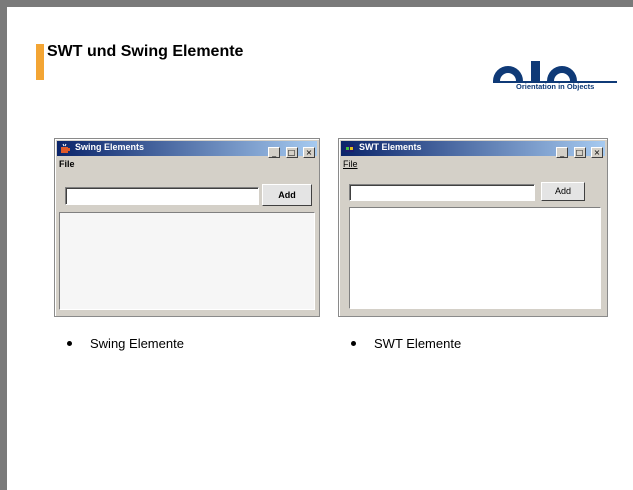 Image resolution: width=633 pixels, height=490 pixels. What do you see at coordinates (187, 261) in the screenshot?
I see `swing-list-area` at bounding box center [187, 261].